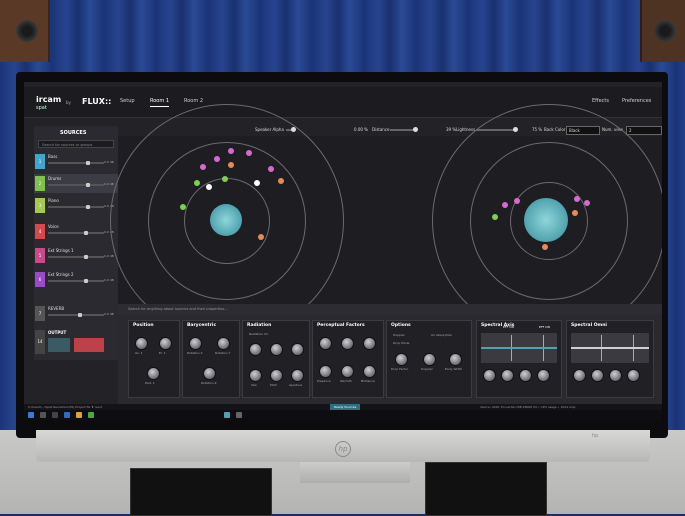 The width and height of the screenshot is (685, 516). I want to click on doppler-toggle: Doppler, so click(399, 335).